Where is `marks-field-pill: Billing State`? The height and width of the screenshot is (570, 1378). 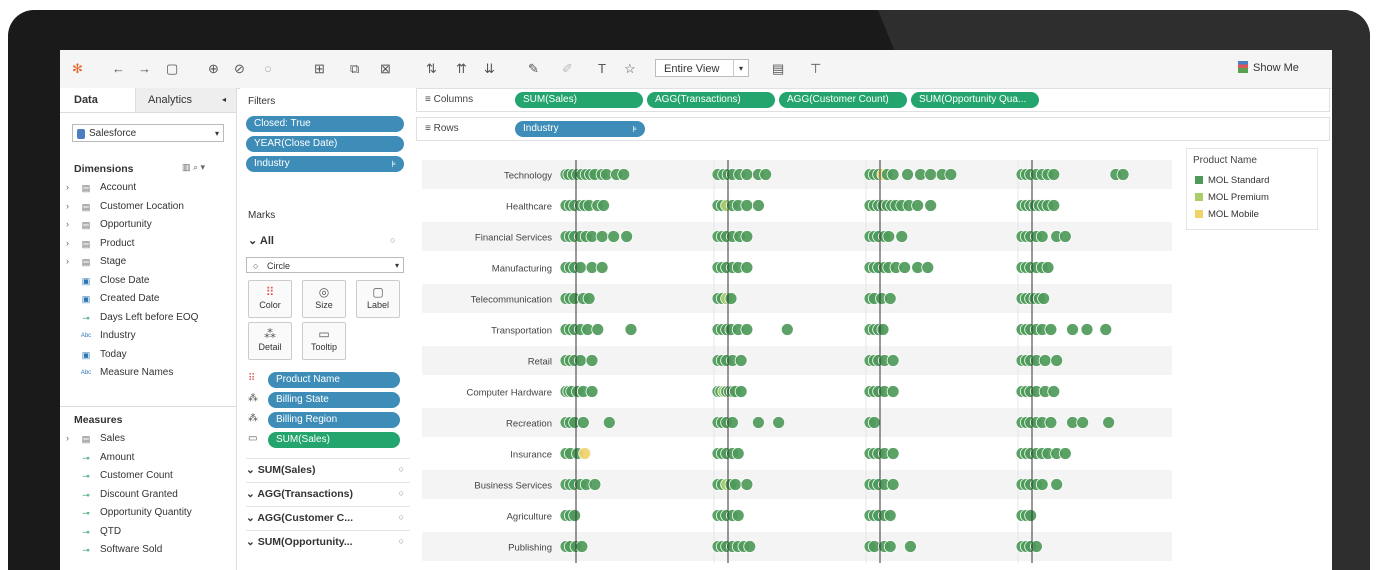
marks-field-pill: Billing State is located at coordinates (334, 400).